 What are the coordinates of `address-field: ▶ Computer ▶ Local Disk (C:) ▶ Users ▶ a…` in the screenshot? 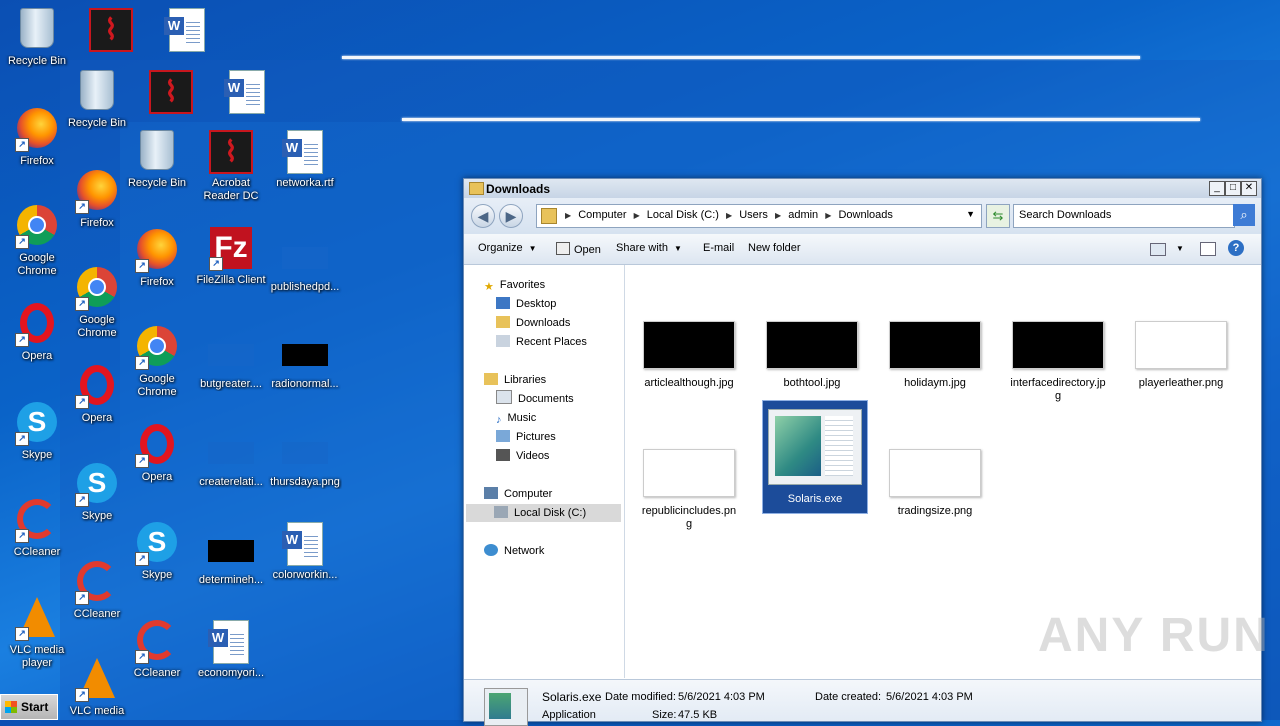 It's located at (759, 216).